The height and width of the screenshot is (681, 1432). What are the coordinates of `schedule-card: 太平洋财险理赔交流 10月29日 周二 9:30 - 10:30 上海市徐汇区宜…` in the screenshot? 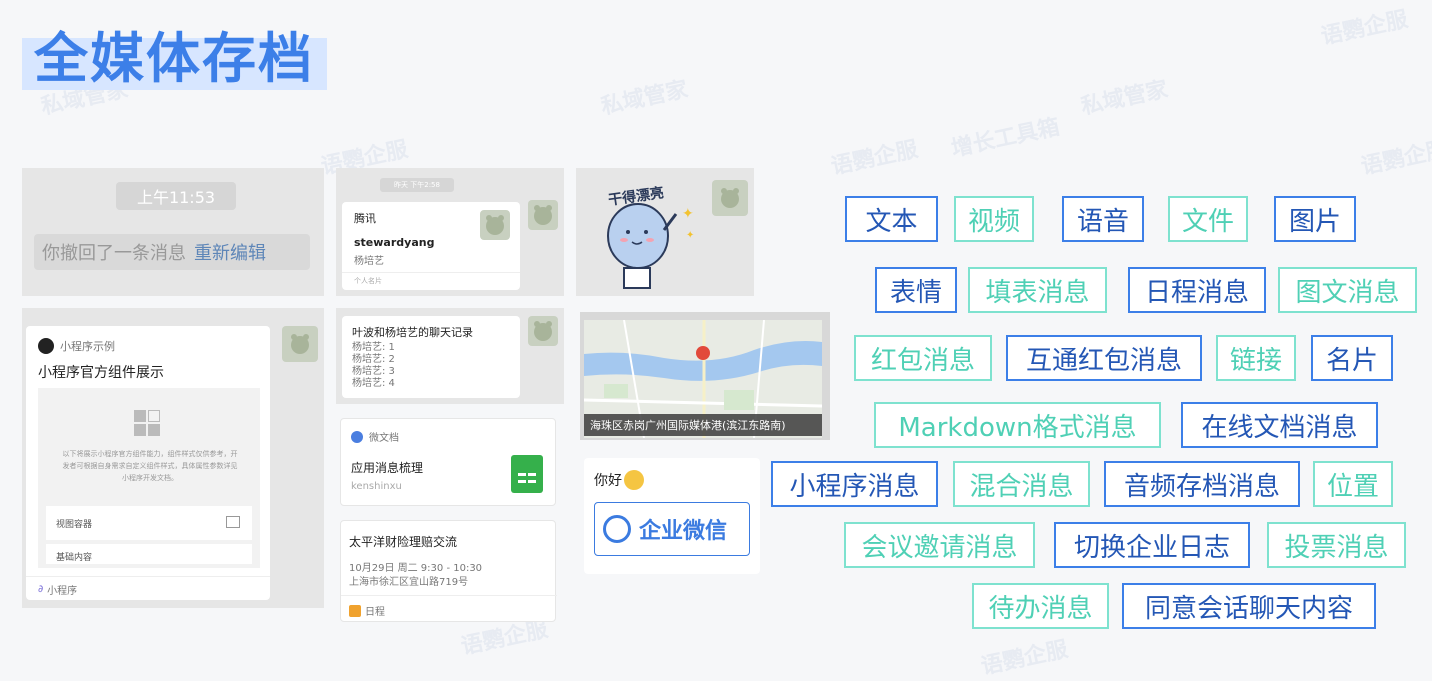 It's located at (448, 571).